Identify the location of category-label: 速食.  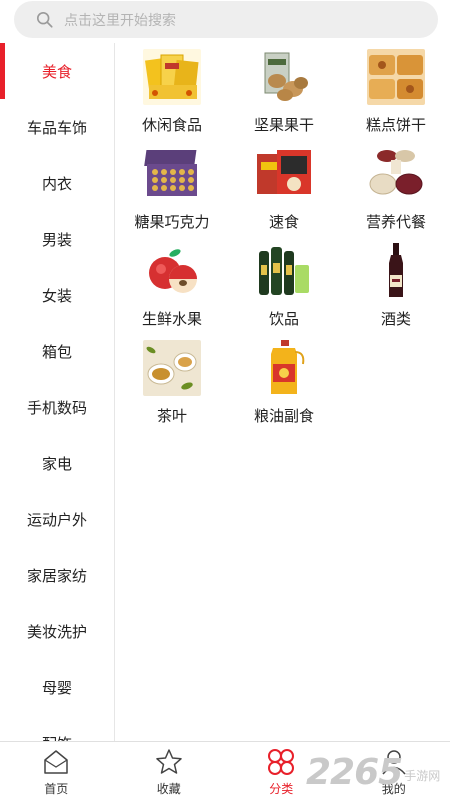
(283, 222).